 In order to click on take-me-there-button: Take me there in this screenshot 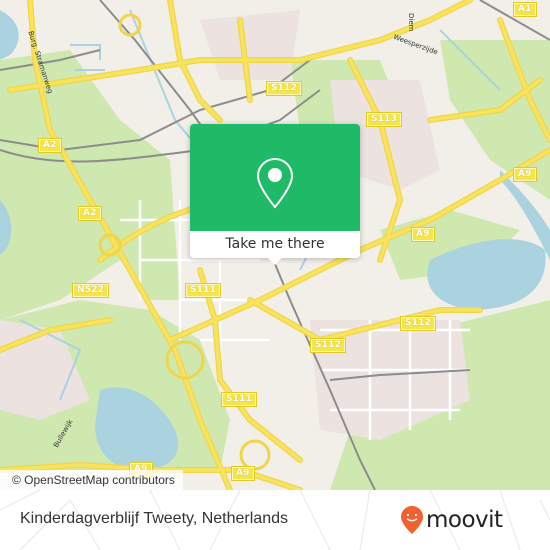, I will do `click(275, 244)`.